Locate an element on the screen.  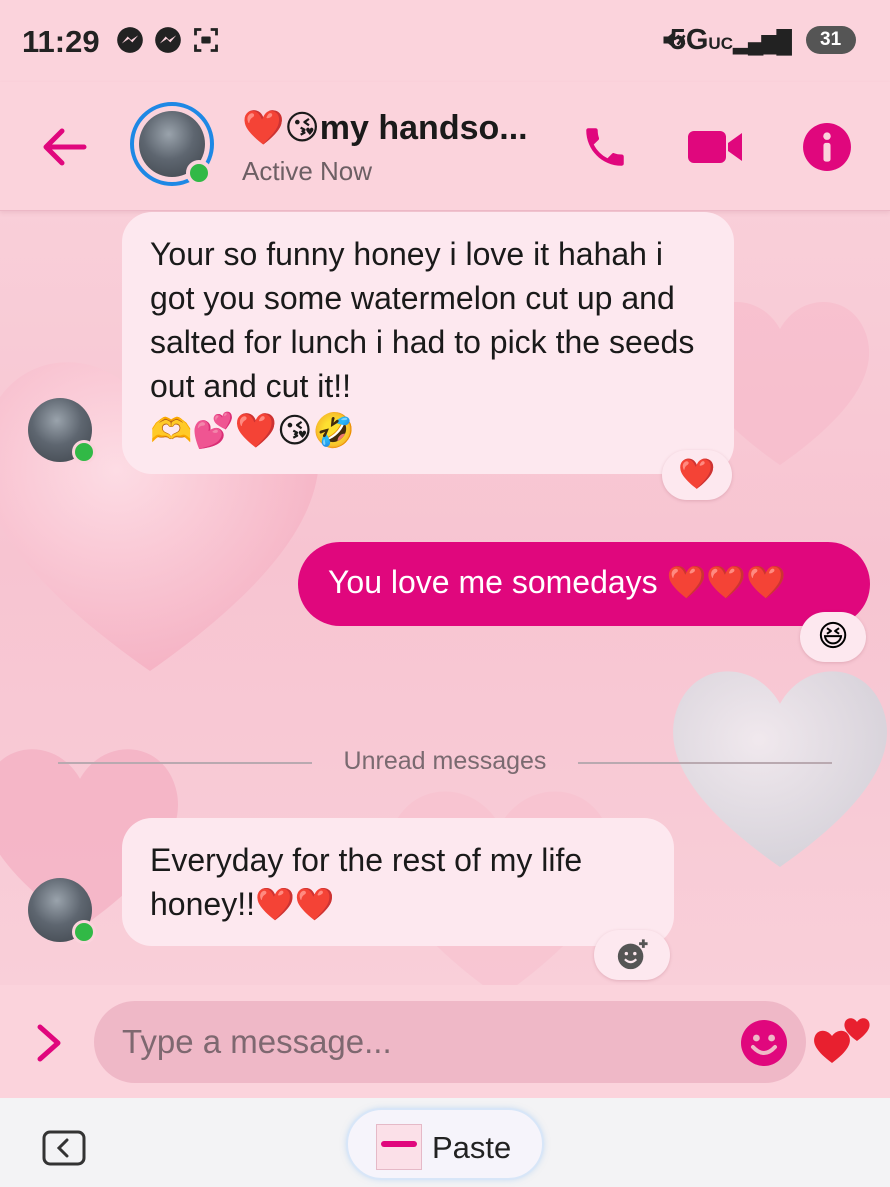
chevron-right-icon is located at coordinates (49, 1043).